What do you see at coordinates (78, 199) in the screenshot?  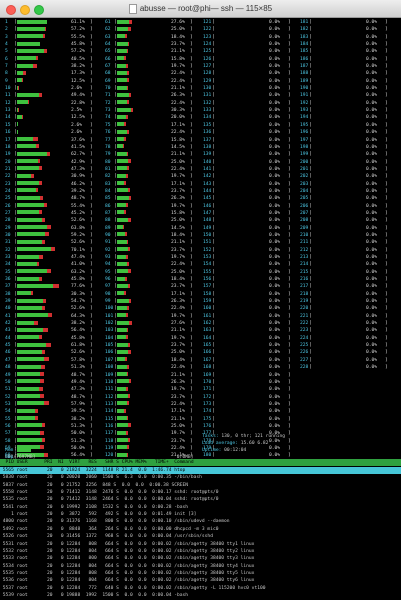 I see `cpu-percent: 48.7%` at bounding box center [78, 199].